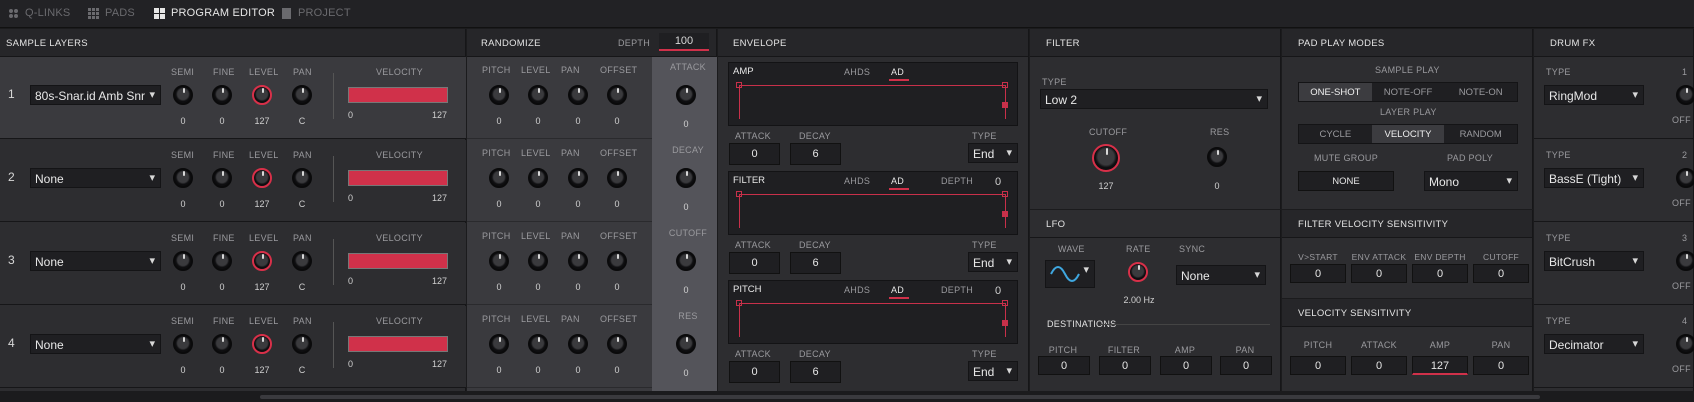 The image size is (1694, 402). What do you see at coordinates (1480, 92) in the screenshot?
I see `note-on-option: NOTE-ON` at bounding box center [1480, 92].